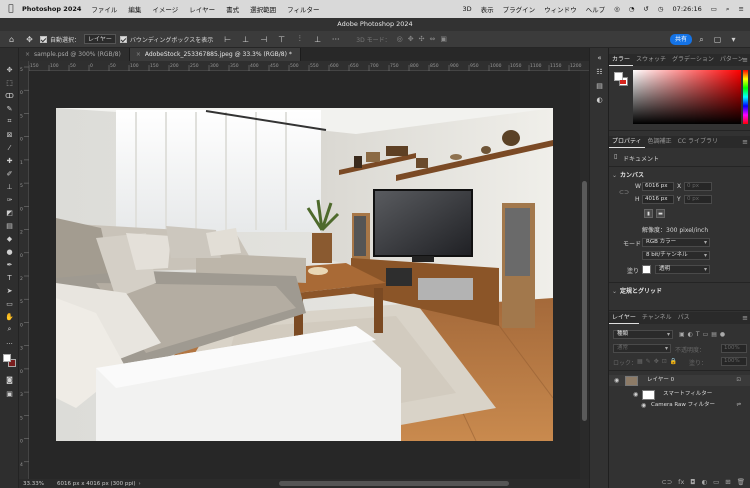 The image size is (750, 488). What do you see at coordinates (728, 9) in the screenshot?
I see `spotlight-icon: ⌕` at bounding box center [728, 9].